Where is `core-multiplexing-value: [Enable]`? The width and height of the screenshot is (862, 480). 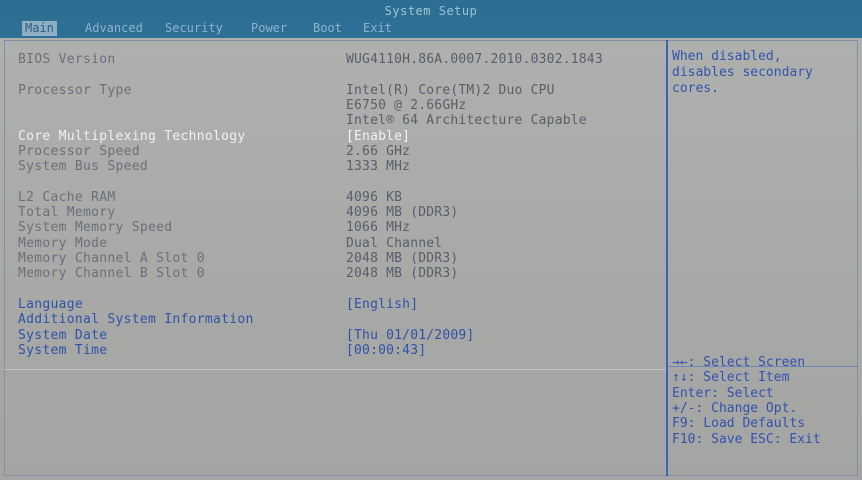 core-multiplexing-value: [Enable] is located at coordinates (378, 136).